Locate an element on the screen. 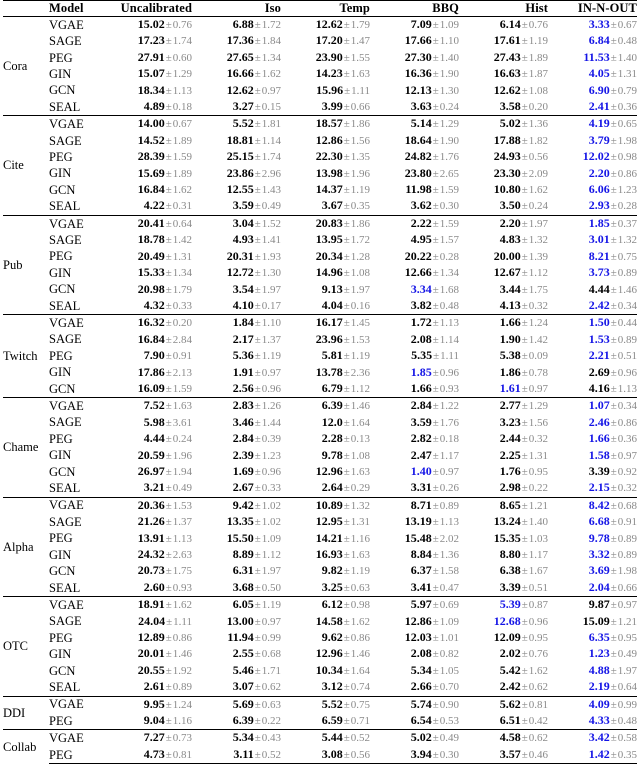 The width and height of the screenshot is (640, 764). metric-cell: 2.77±1.29 is located at coordinates (503, 406).